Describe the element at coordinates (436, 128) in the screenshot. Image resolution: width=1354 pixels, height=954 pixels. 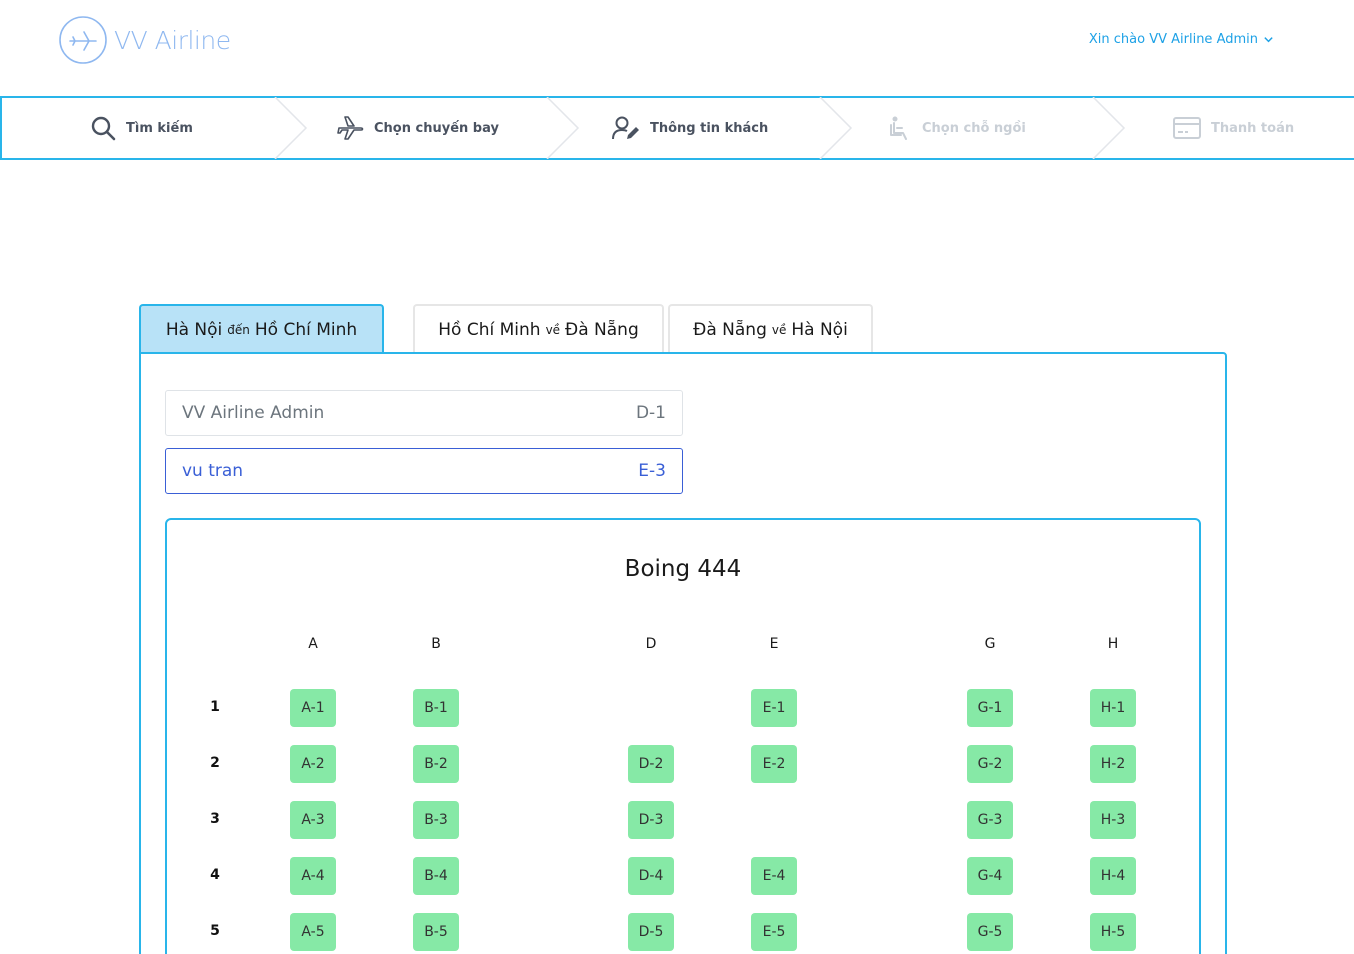
I see `step-label: Chọn chuyến bay` at that location.